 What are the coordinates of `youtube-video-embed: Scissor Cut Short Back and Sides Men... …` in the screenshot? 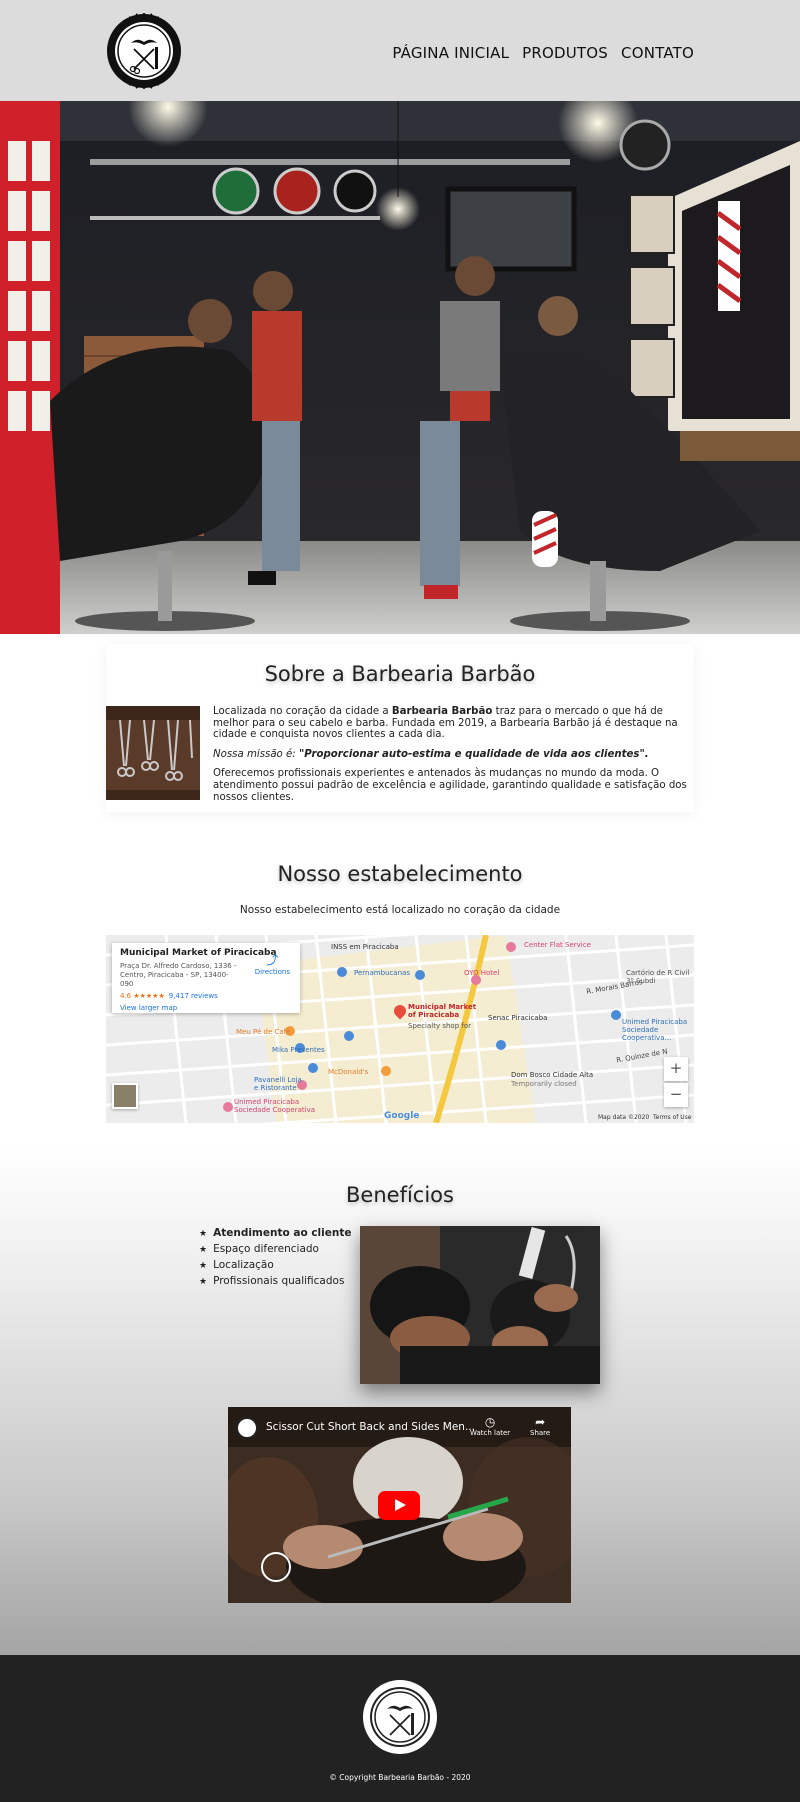 It's located at (399, 1505).